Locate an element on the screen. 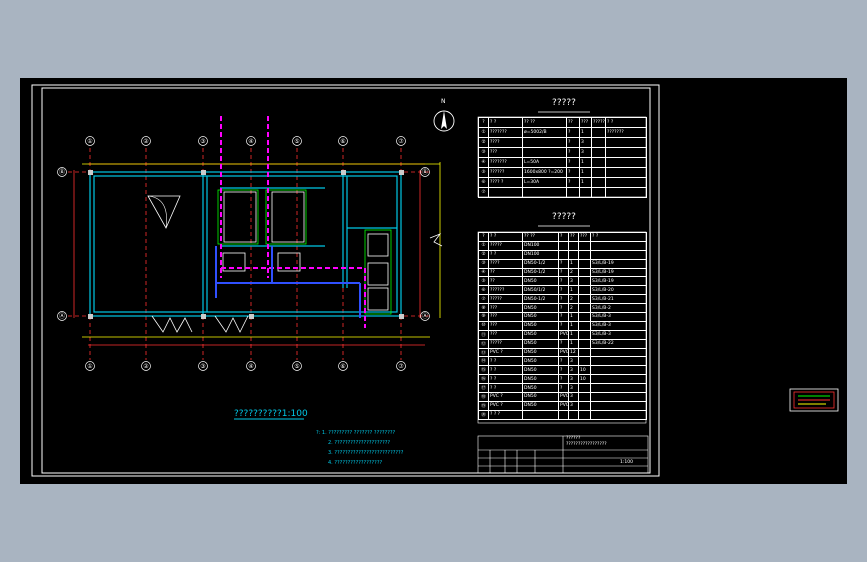 This screenshot has width=867, height=562. table-row: ③???? 3 is located at coordinates (562, 152).